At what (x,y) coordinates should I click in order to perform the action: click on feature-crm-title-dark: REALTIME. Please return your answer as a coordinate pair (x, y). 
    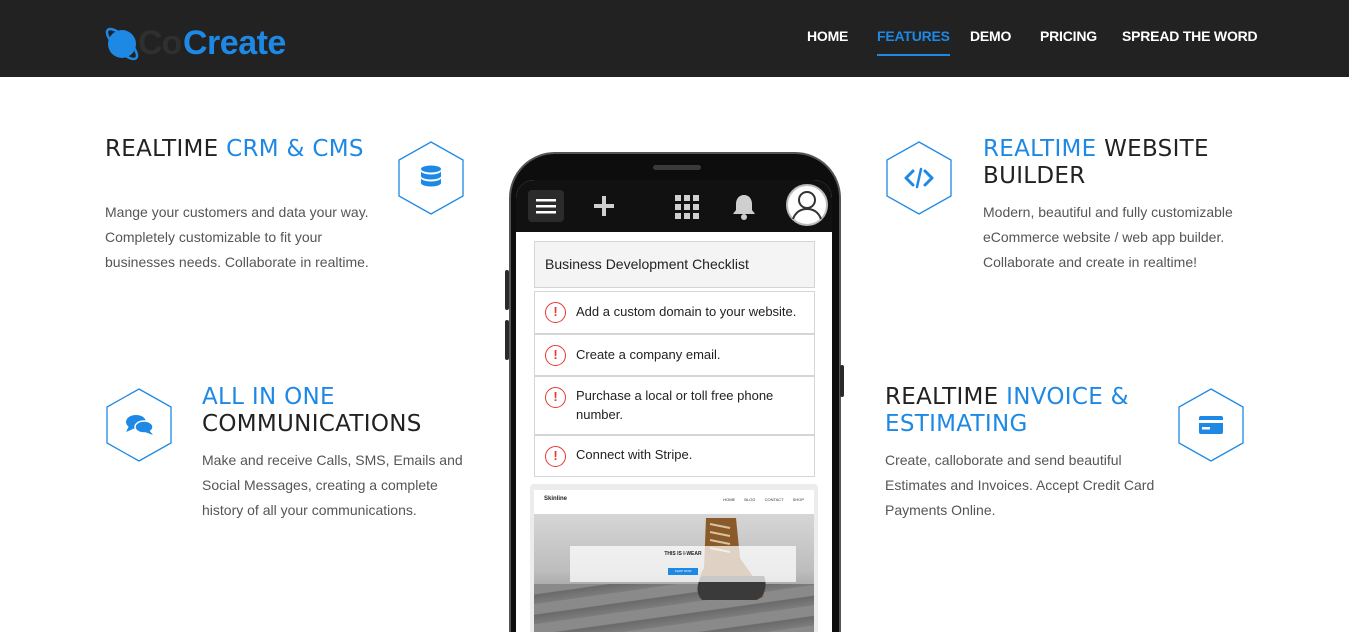
    Looking at the image, I should click on (166, 149).